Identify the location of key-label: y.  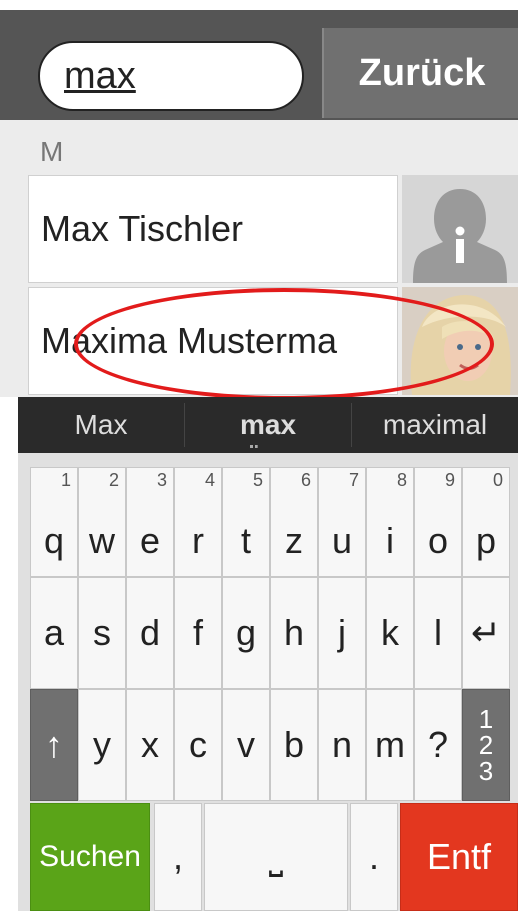
(102, 744).